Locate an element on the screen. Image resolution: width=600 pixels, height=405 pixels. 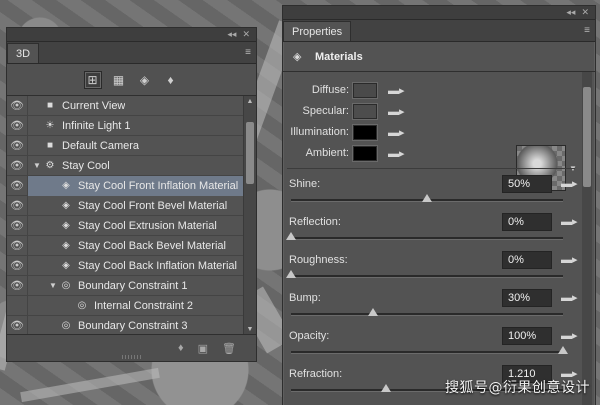
tree-row: ◎ Internal Constraint 2 is located at coordinates (125, 305).